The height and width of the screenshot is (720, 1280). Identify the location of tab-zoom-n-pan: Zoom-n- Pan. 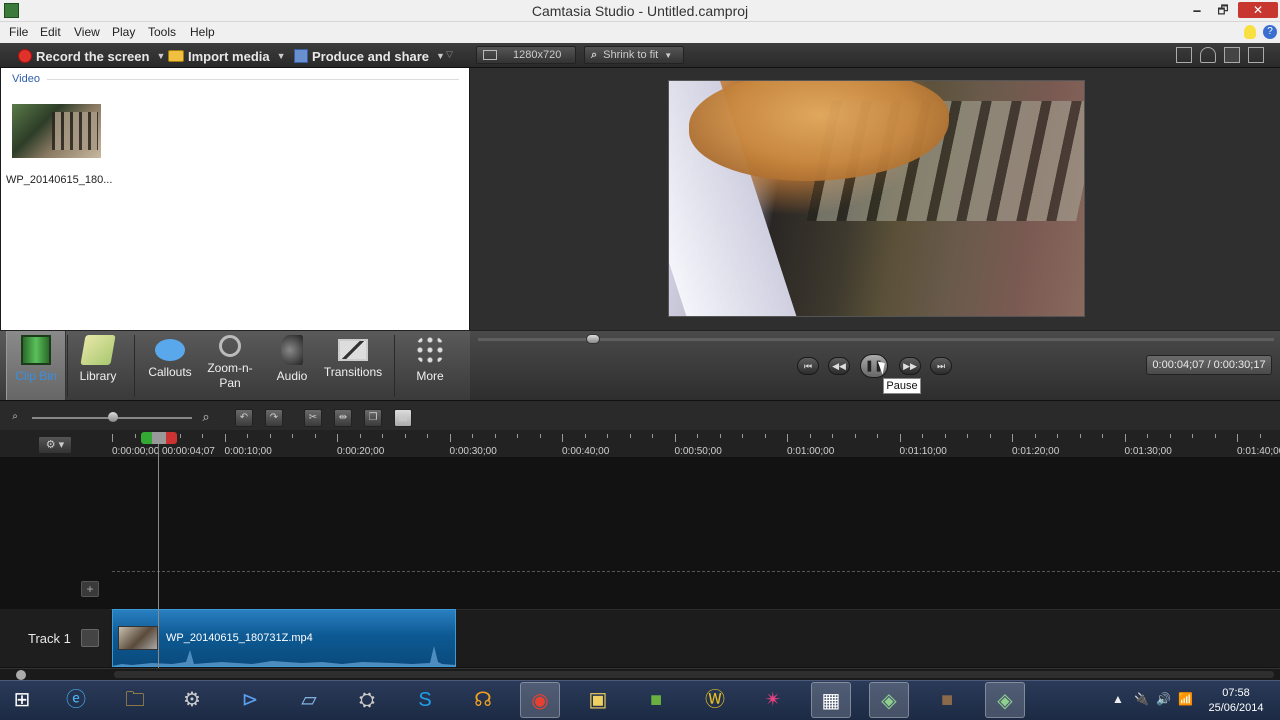
(230, 366).